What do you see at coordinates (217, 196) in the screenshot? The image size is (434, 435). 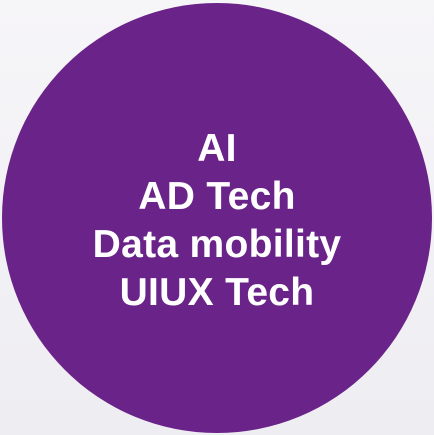 I see `label-ad-tech: AD Tech` at bounding box center [217, 196].